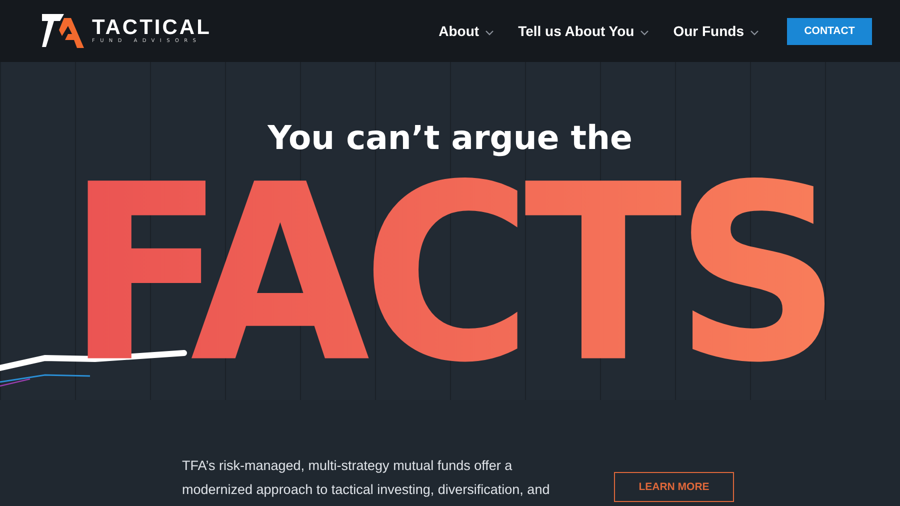 This screenshot has height=506, width=900. What do you see at coordinates (584, 31) in the screenshot?
I see `nav-link: Tell us About You` at bounding box center [584, 31].